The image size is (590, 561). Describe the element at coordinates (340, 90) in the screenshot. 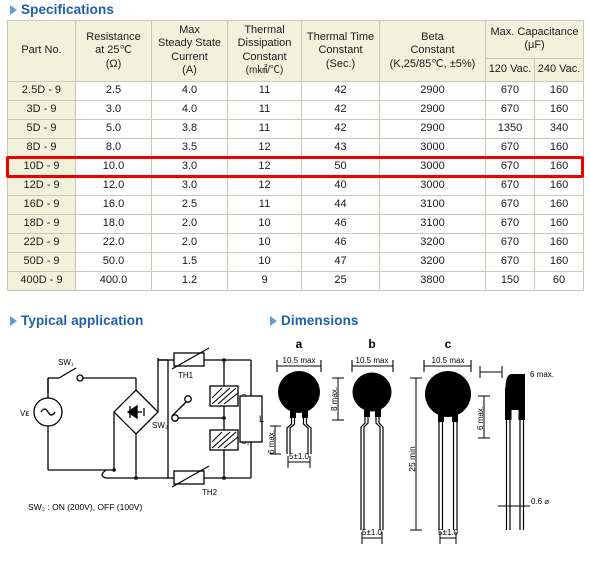

I see `cell-ttc: 42` at that location.